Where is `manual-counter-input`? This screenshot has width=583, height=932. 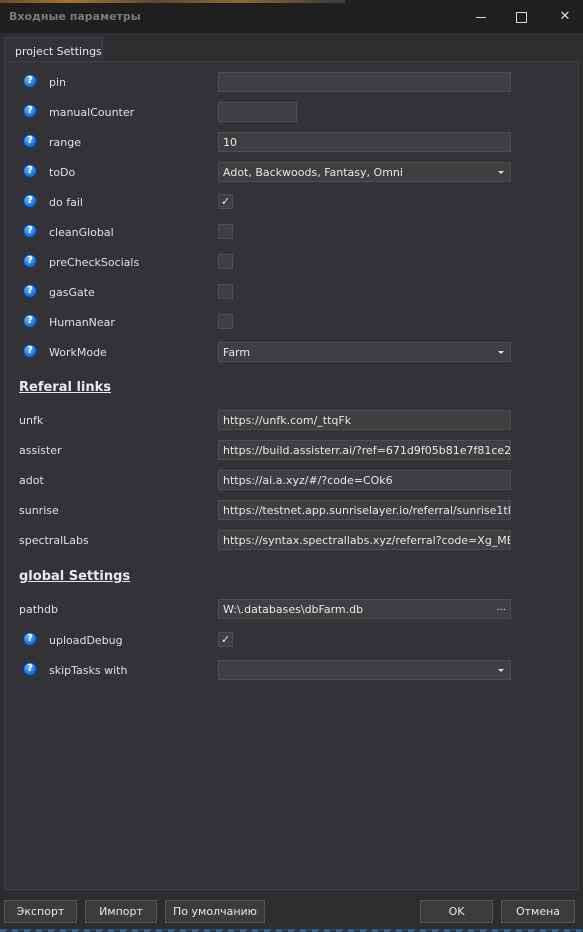 manual-counter-input is located at coordinates (257, 112).